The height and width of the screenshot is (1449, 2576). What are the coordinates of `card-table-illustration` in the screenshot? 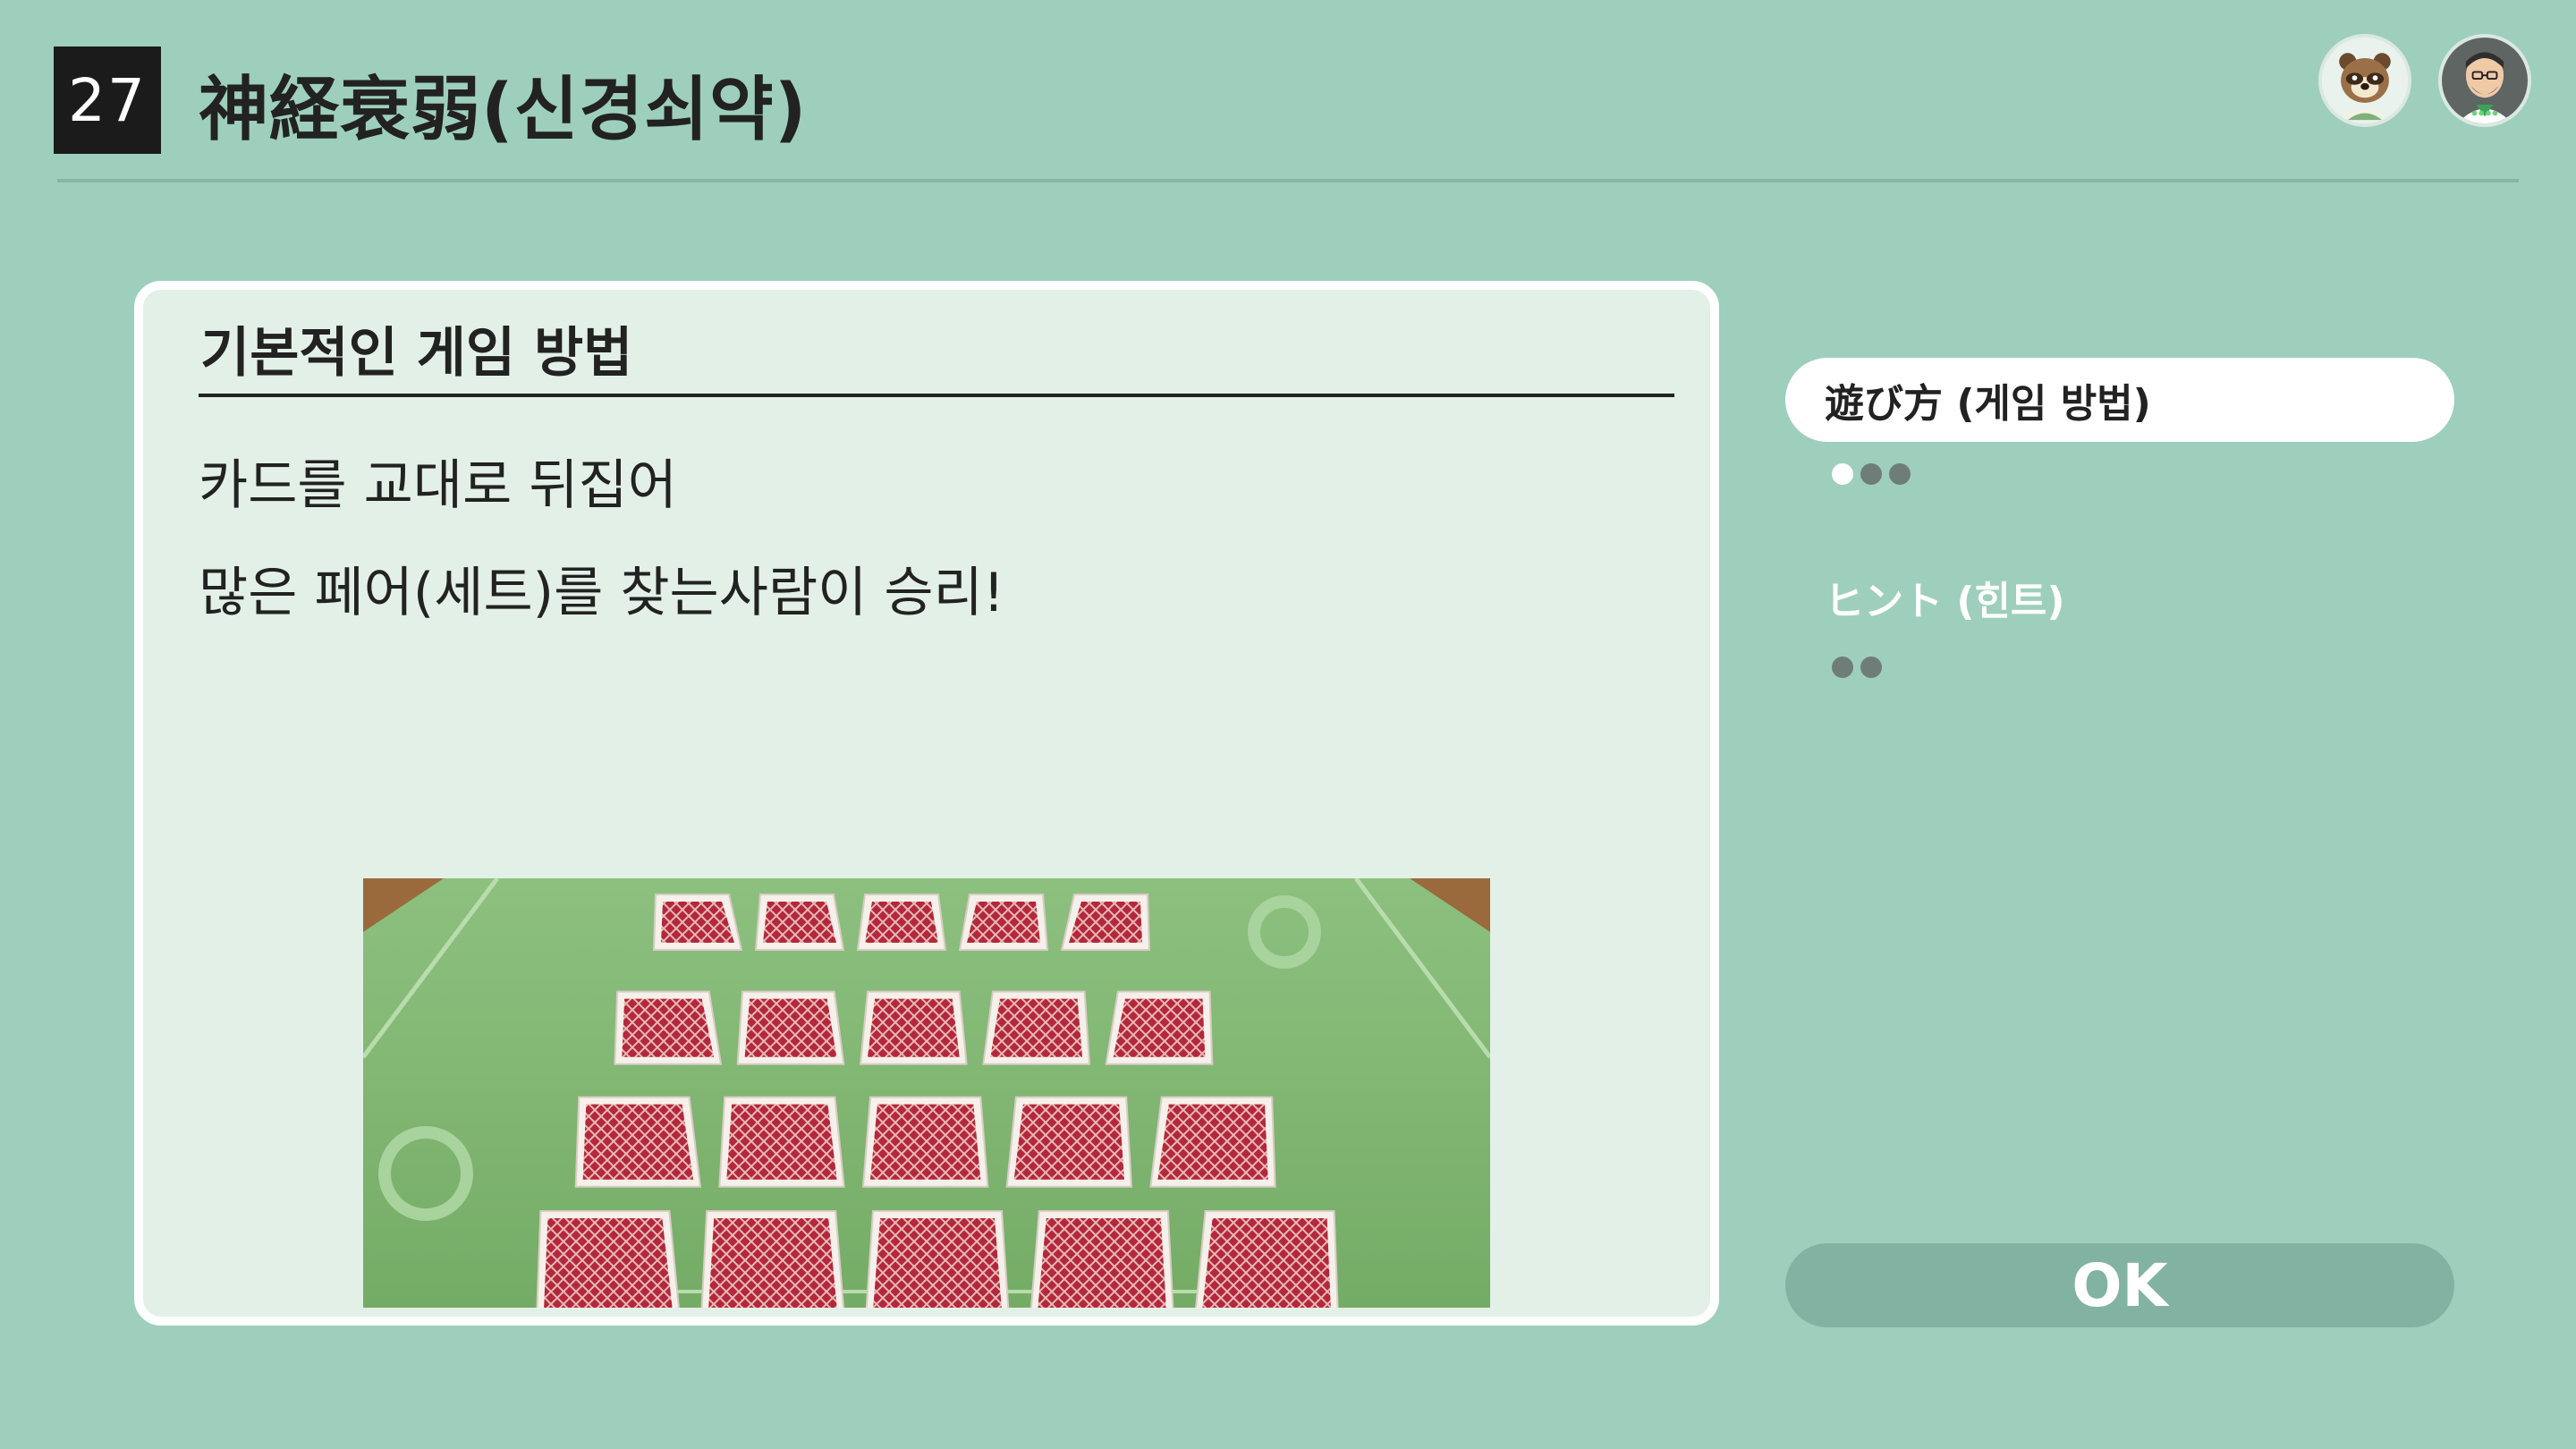 It's located at (926, 1093).